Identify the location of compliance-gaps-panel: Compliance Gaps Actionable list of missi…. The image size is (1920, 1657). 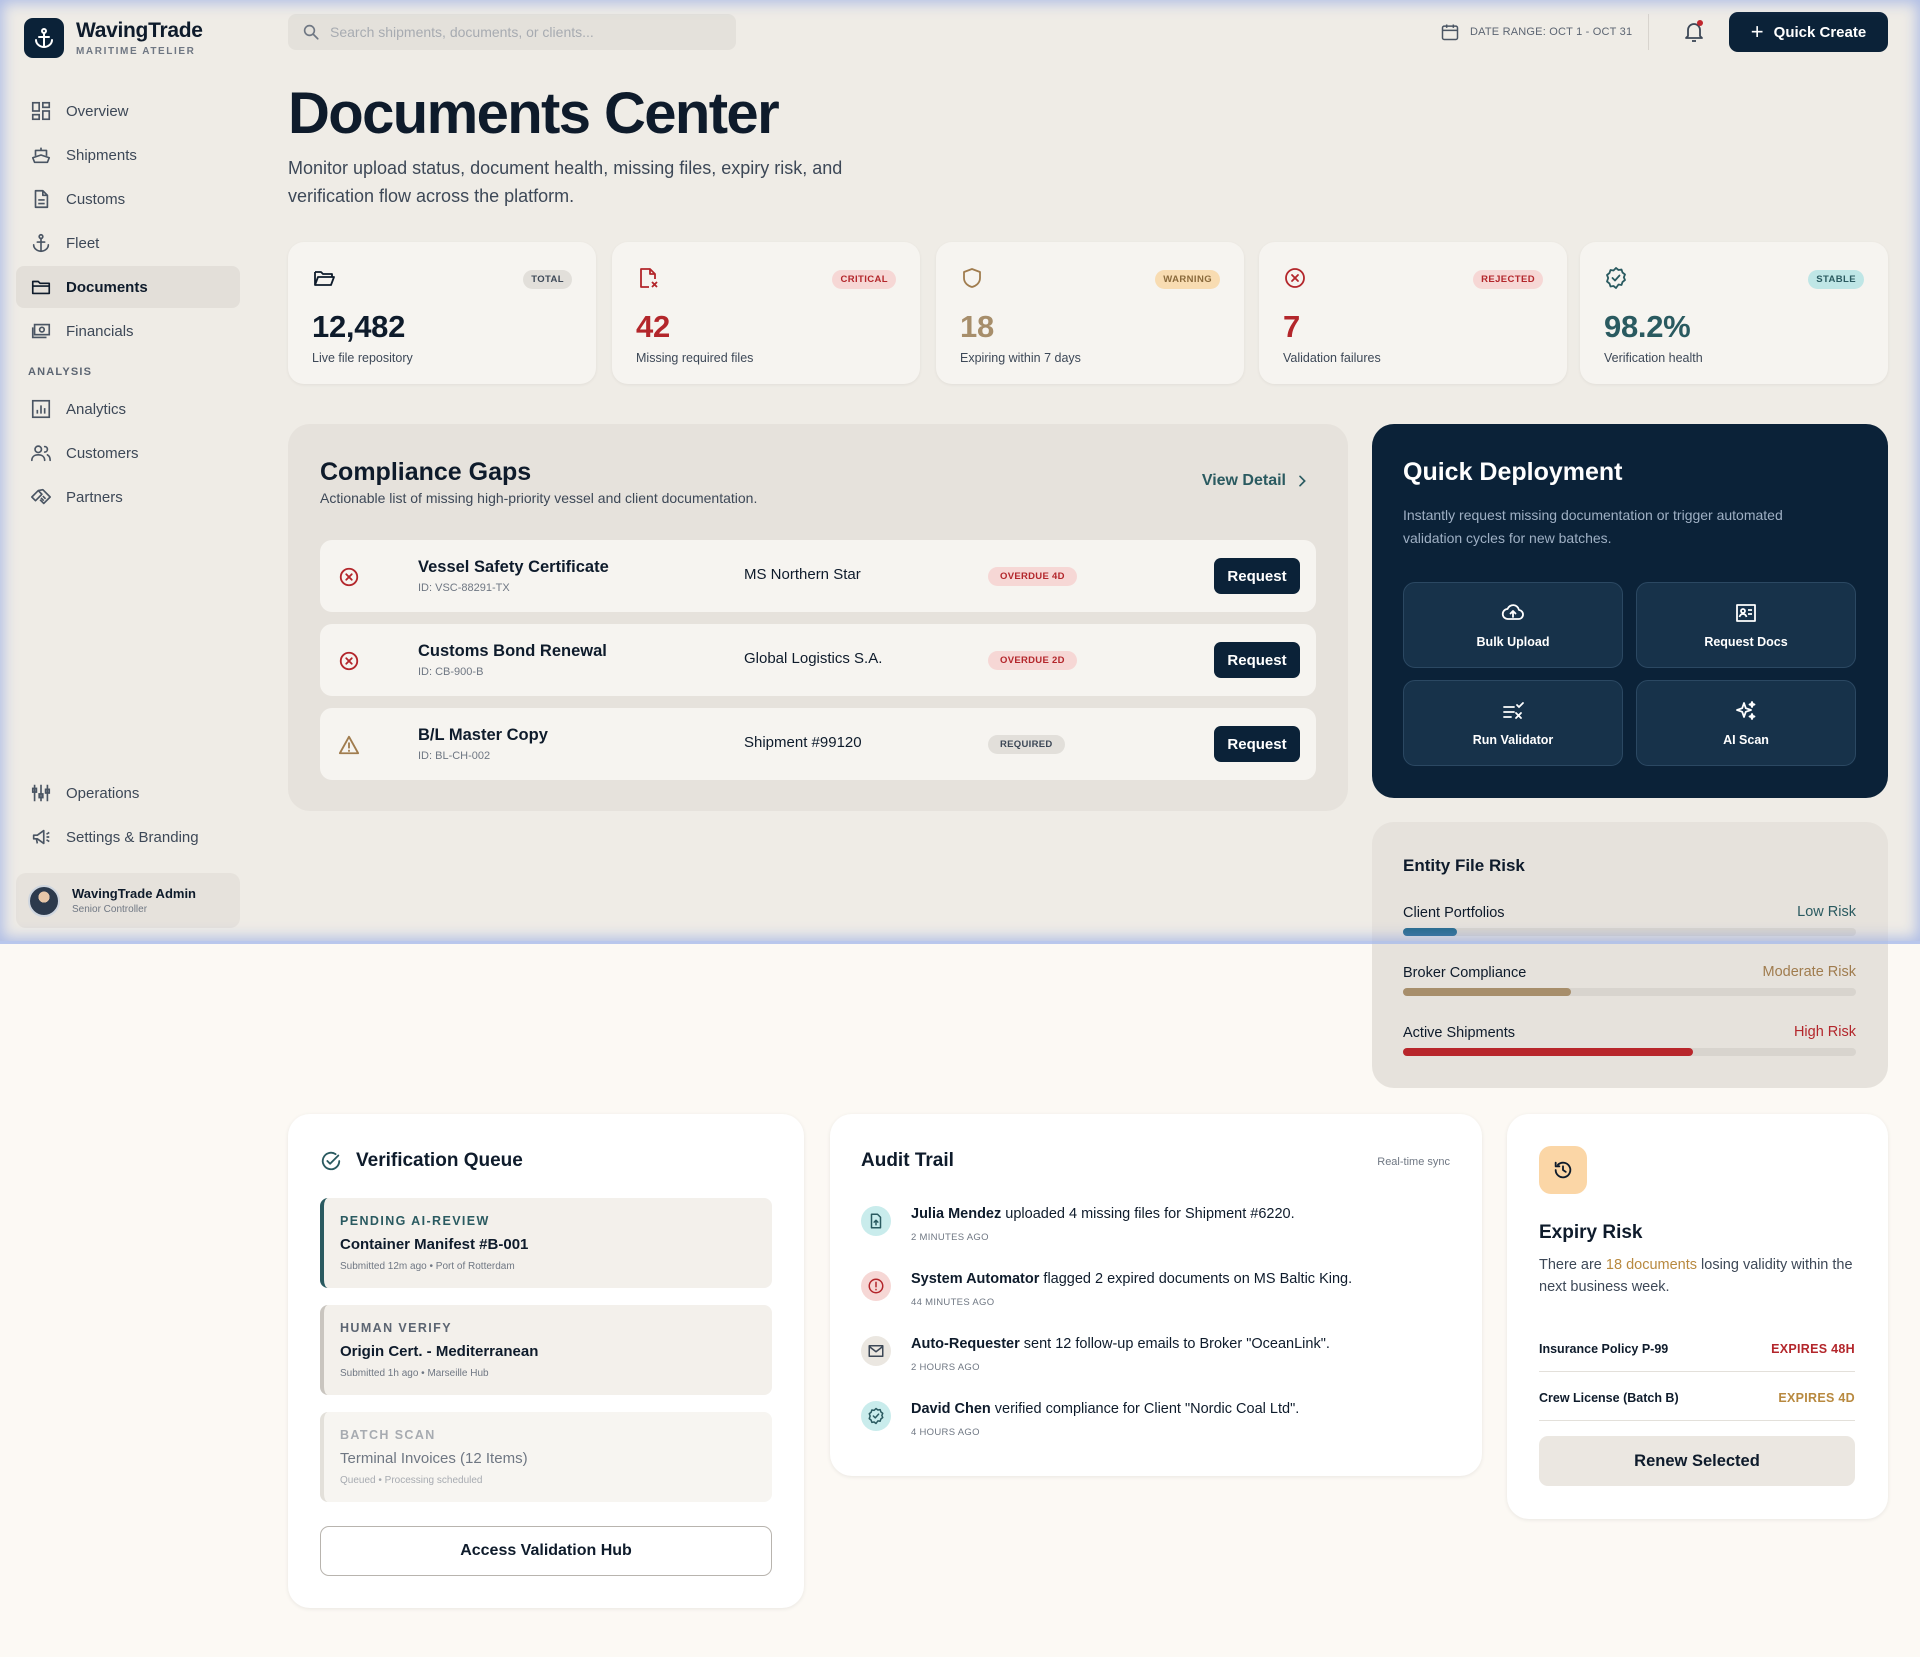
(818, 617).